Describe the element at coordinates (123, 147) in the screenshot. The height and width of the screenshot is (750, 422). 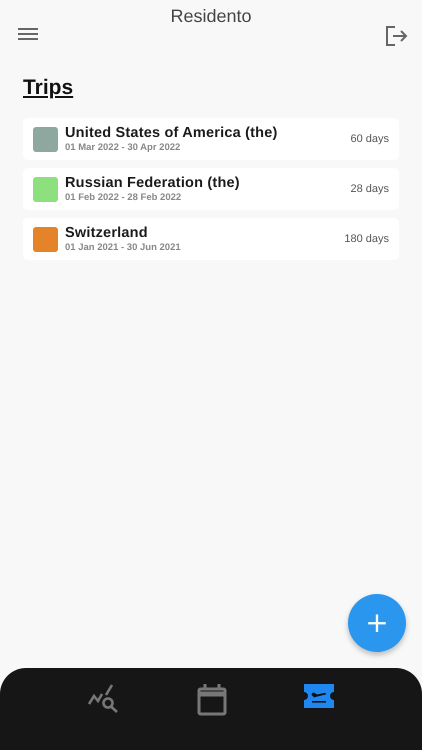
I see `trip-dates: 01 Mar 2022 - 30 Apr 2022` at that location.